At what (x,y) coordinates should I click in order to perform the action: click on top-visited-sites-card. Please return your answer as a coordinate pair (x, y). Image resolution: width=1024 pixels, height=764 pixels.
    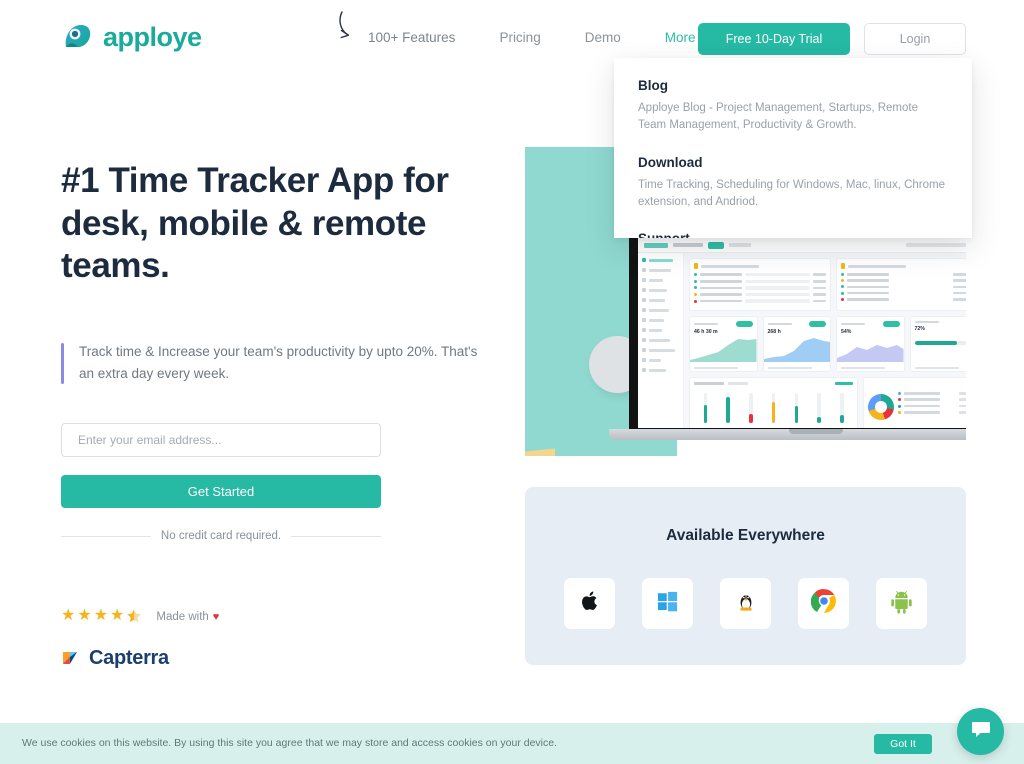
    Looking at the image, I should click on (914, 402).